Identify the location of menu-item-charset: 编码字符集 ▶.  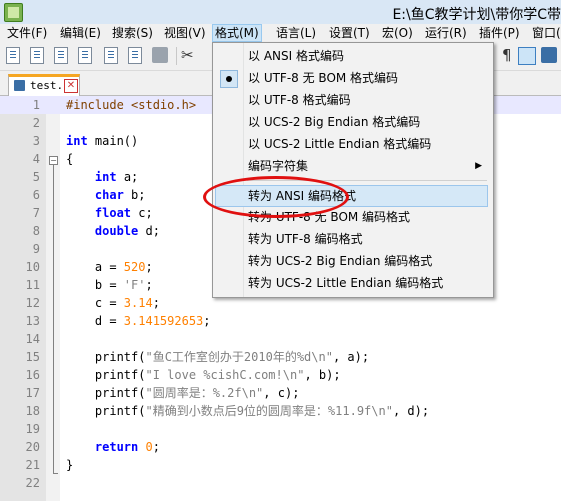
(352, 166).